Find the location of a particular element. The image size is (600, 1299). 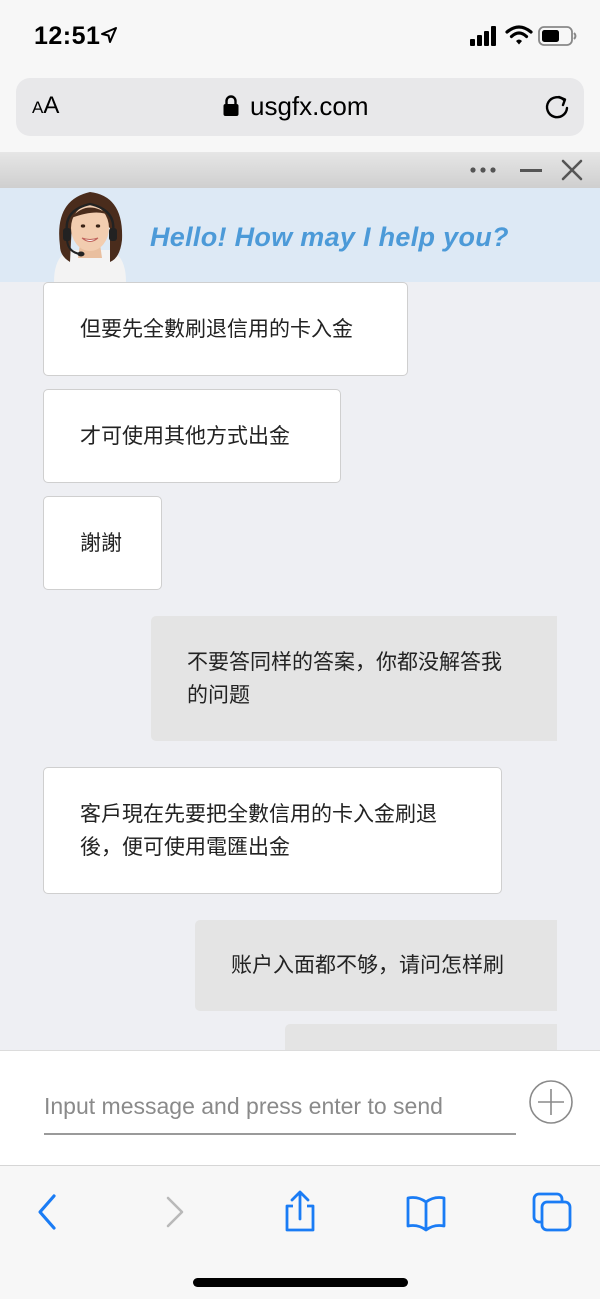

text-size-button: AA is located at coordinates (45, 106).